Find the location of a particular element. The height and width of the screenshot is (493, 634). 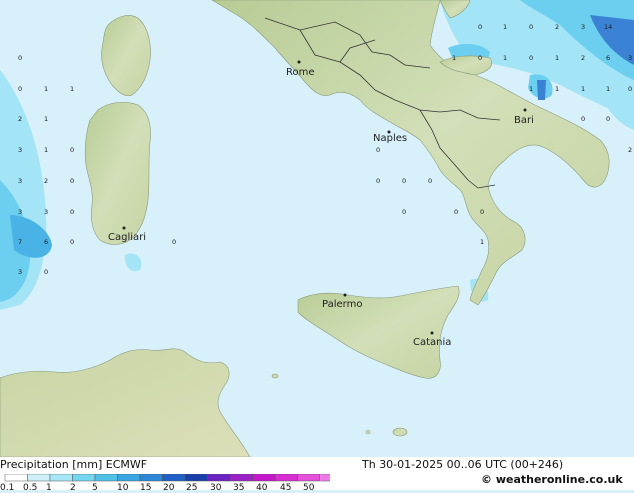

legend-tick-label: 25 is located at coordinates (192, 488).